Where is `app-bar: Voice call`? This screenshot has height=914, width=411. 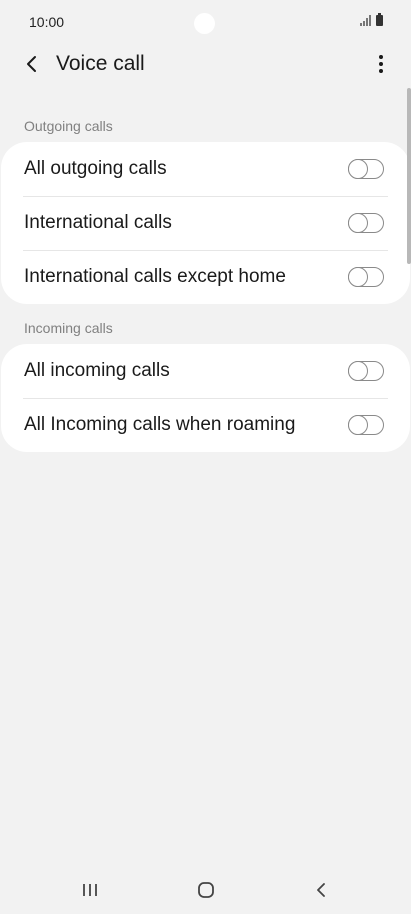 app-bar: Voice call is located at coordinates (205, 64).